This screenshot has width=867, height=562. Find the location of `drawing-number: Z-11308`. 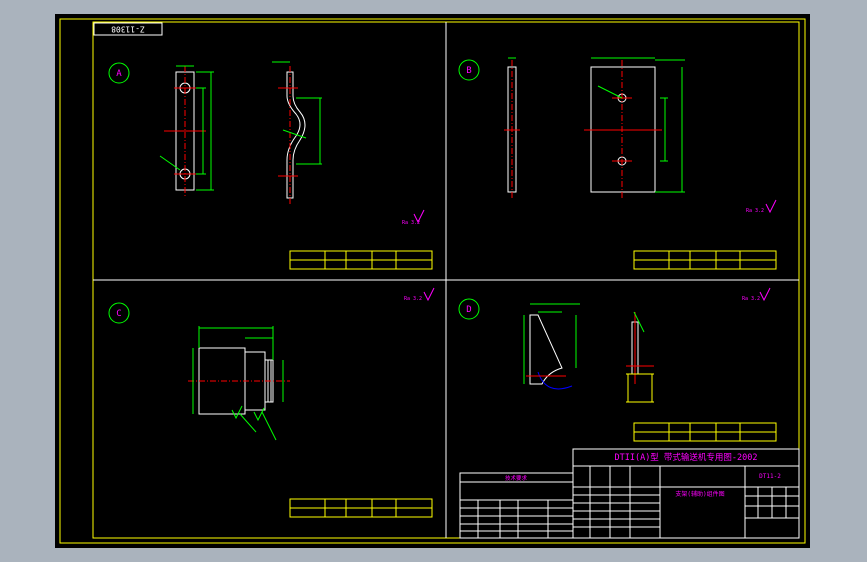

drawing-number: Z-11308 is located at coordinates (128, 29).